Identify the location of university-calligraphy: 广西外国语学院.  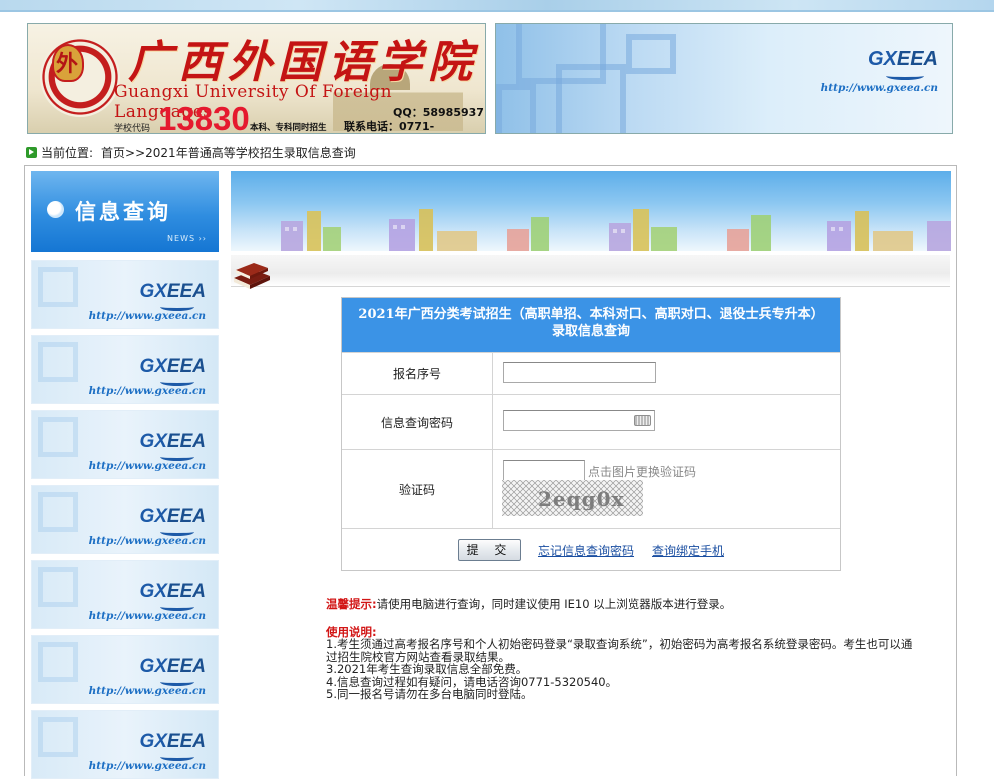
(303, 62).